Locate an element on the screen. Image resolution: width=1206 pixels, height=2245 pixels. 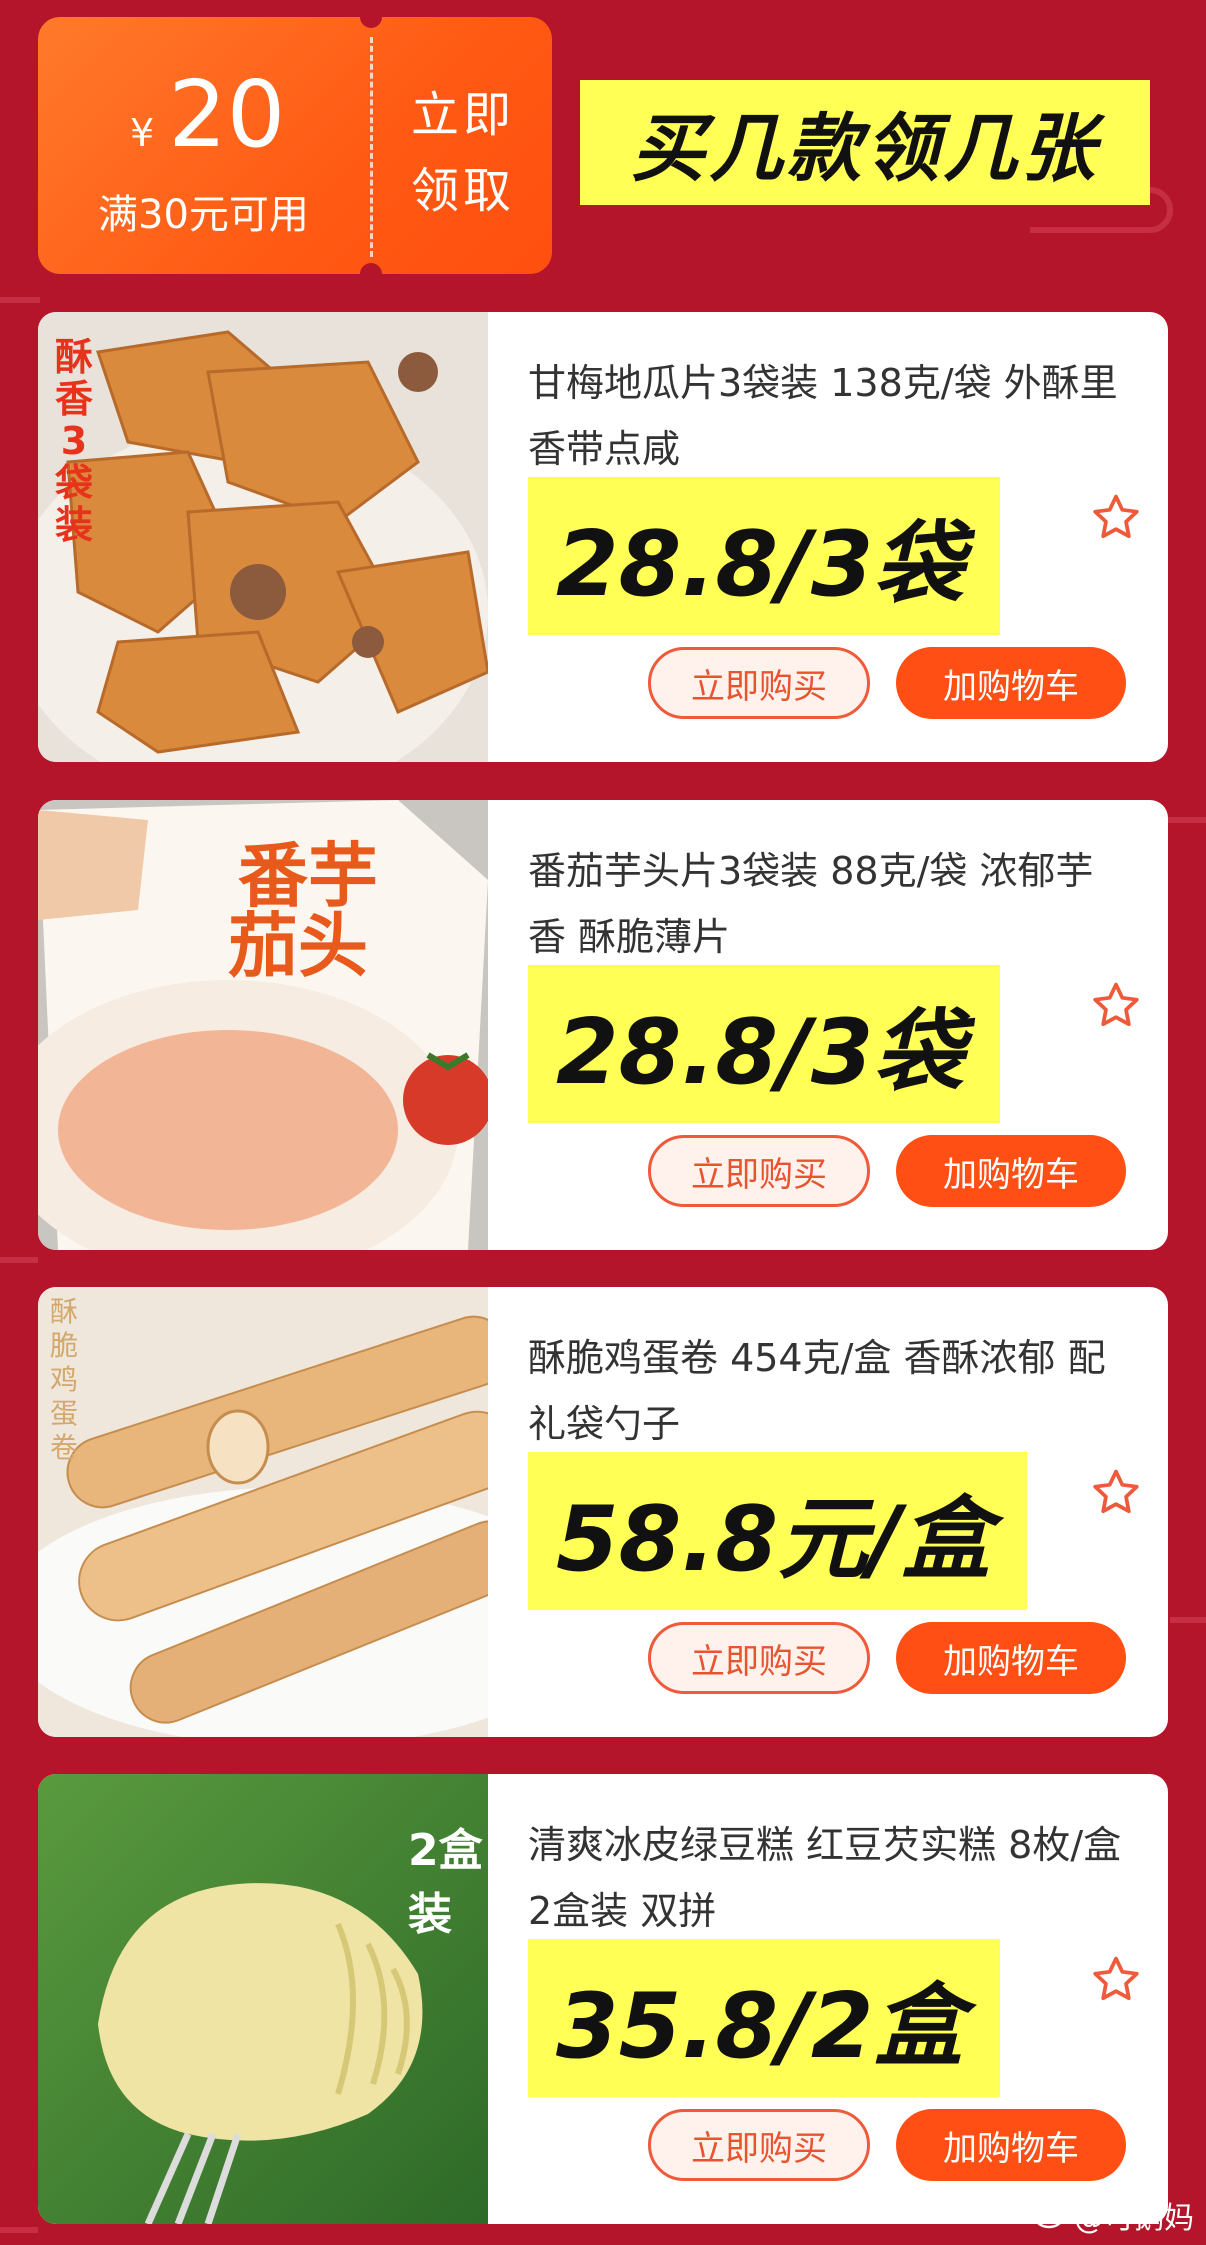
product-title: 番茄芋头片3袋装 88克/袋 浓郁芋香 酥脆薄片 is located at coordinates (811, 904).